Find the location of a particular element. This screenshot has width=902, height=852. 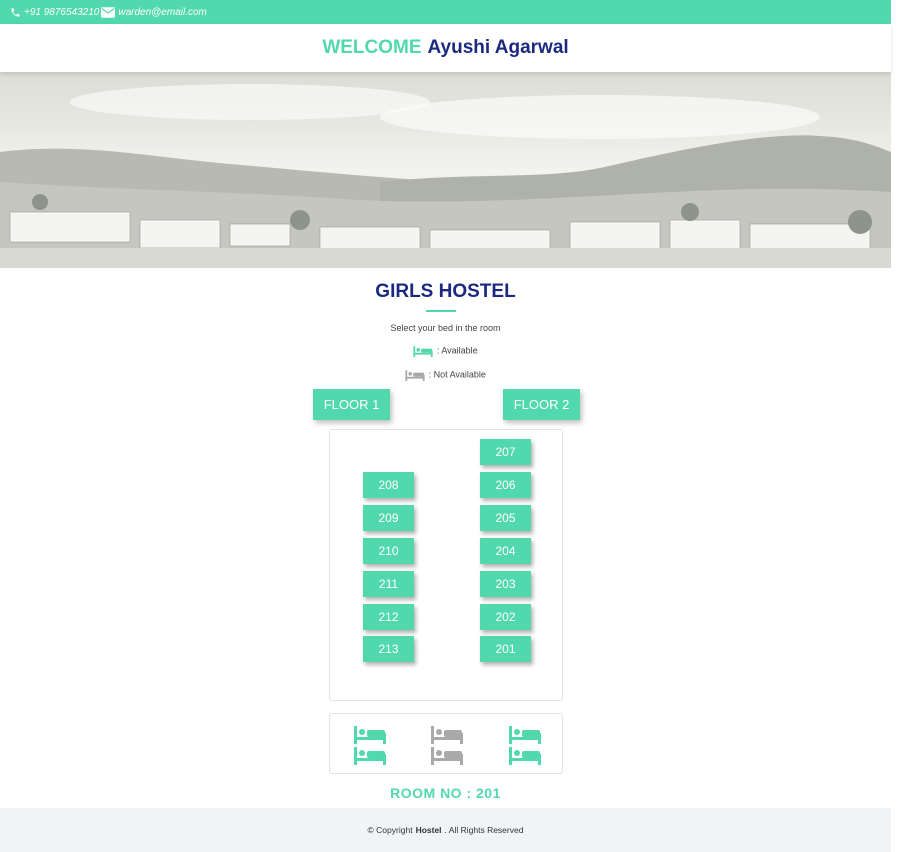

legend-not-available: : Not Available is located at coordinates (445, 375).